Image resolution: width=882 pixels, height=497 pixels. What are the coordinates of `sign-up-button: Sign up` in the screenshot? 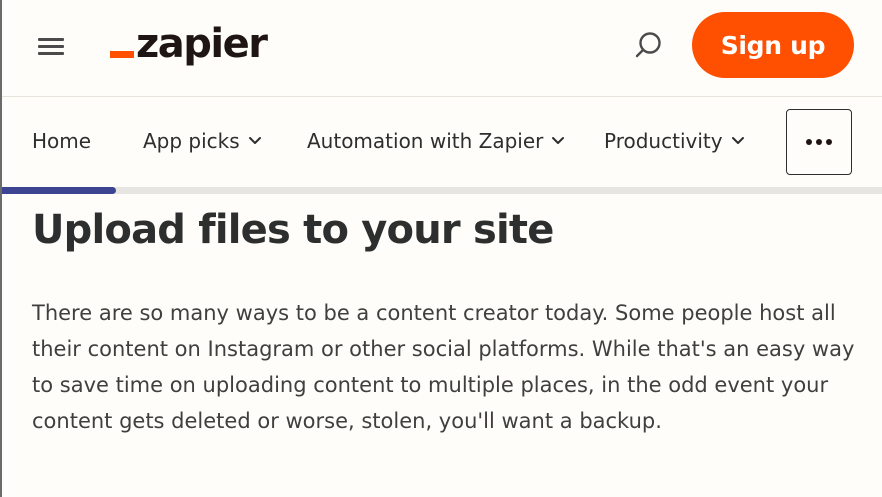 It's located at (773, 45).